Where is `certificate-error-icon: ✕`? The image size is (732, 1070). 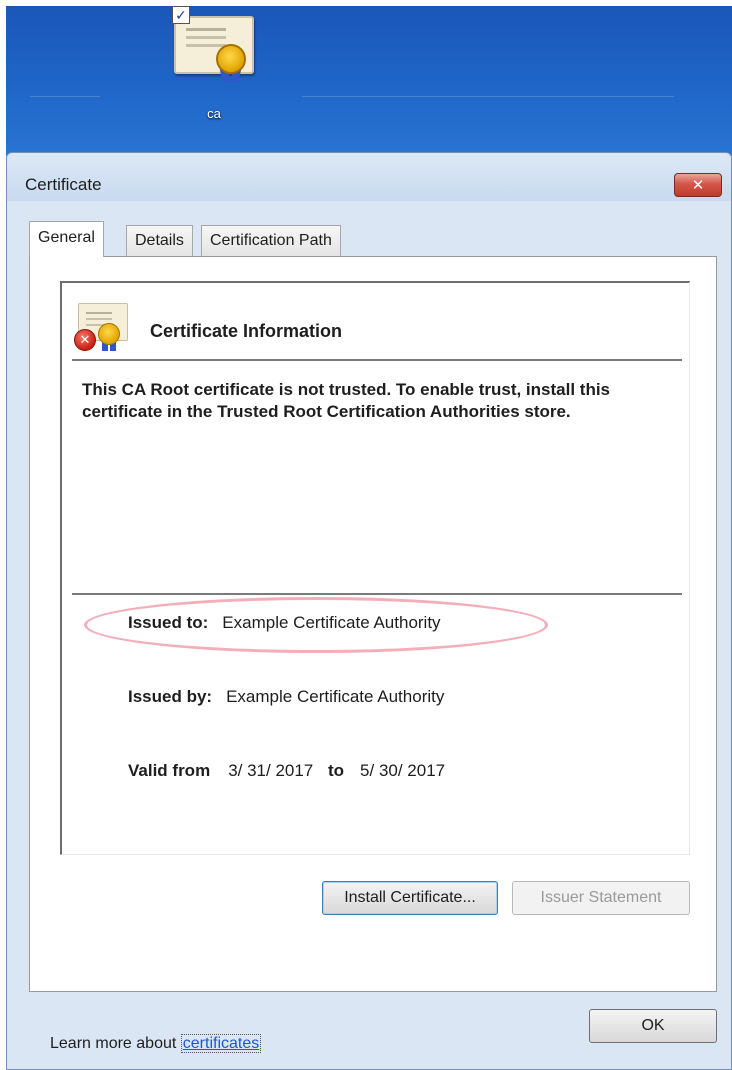
certificate-error-icon: ✕ is located at coordinates (104, 327).